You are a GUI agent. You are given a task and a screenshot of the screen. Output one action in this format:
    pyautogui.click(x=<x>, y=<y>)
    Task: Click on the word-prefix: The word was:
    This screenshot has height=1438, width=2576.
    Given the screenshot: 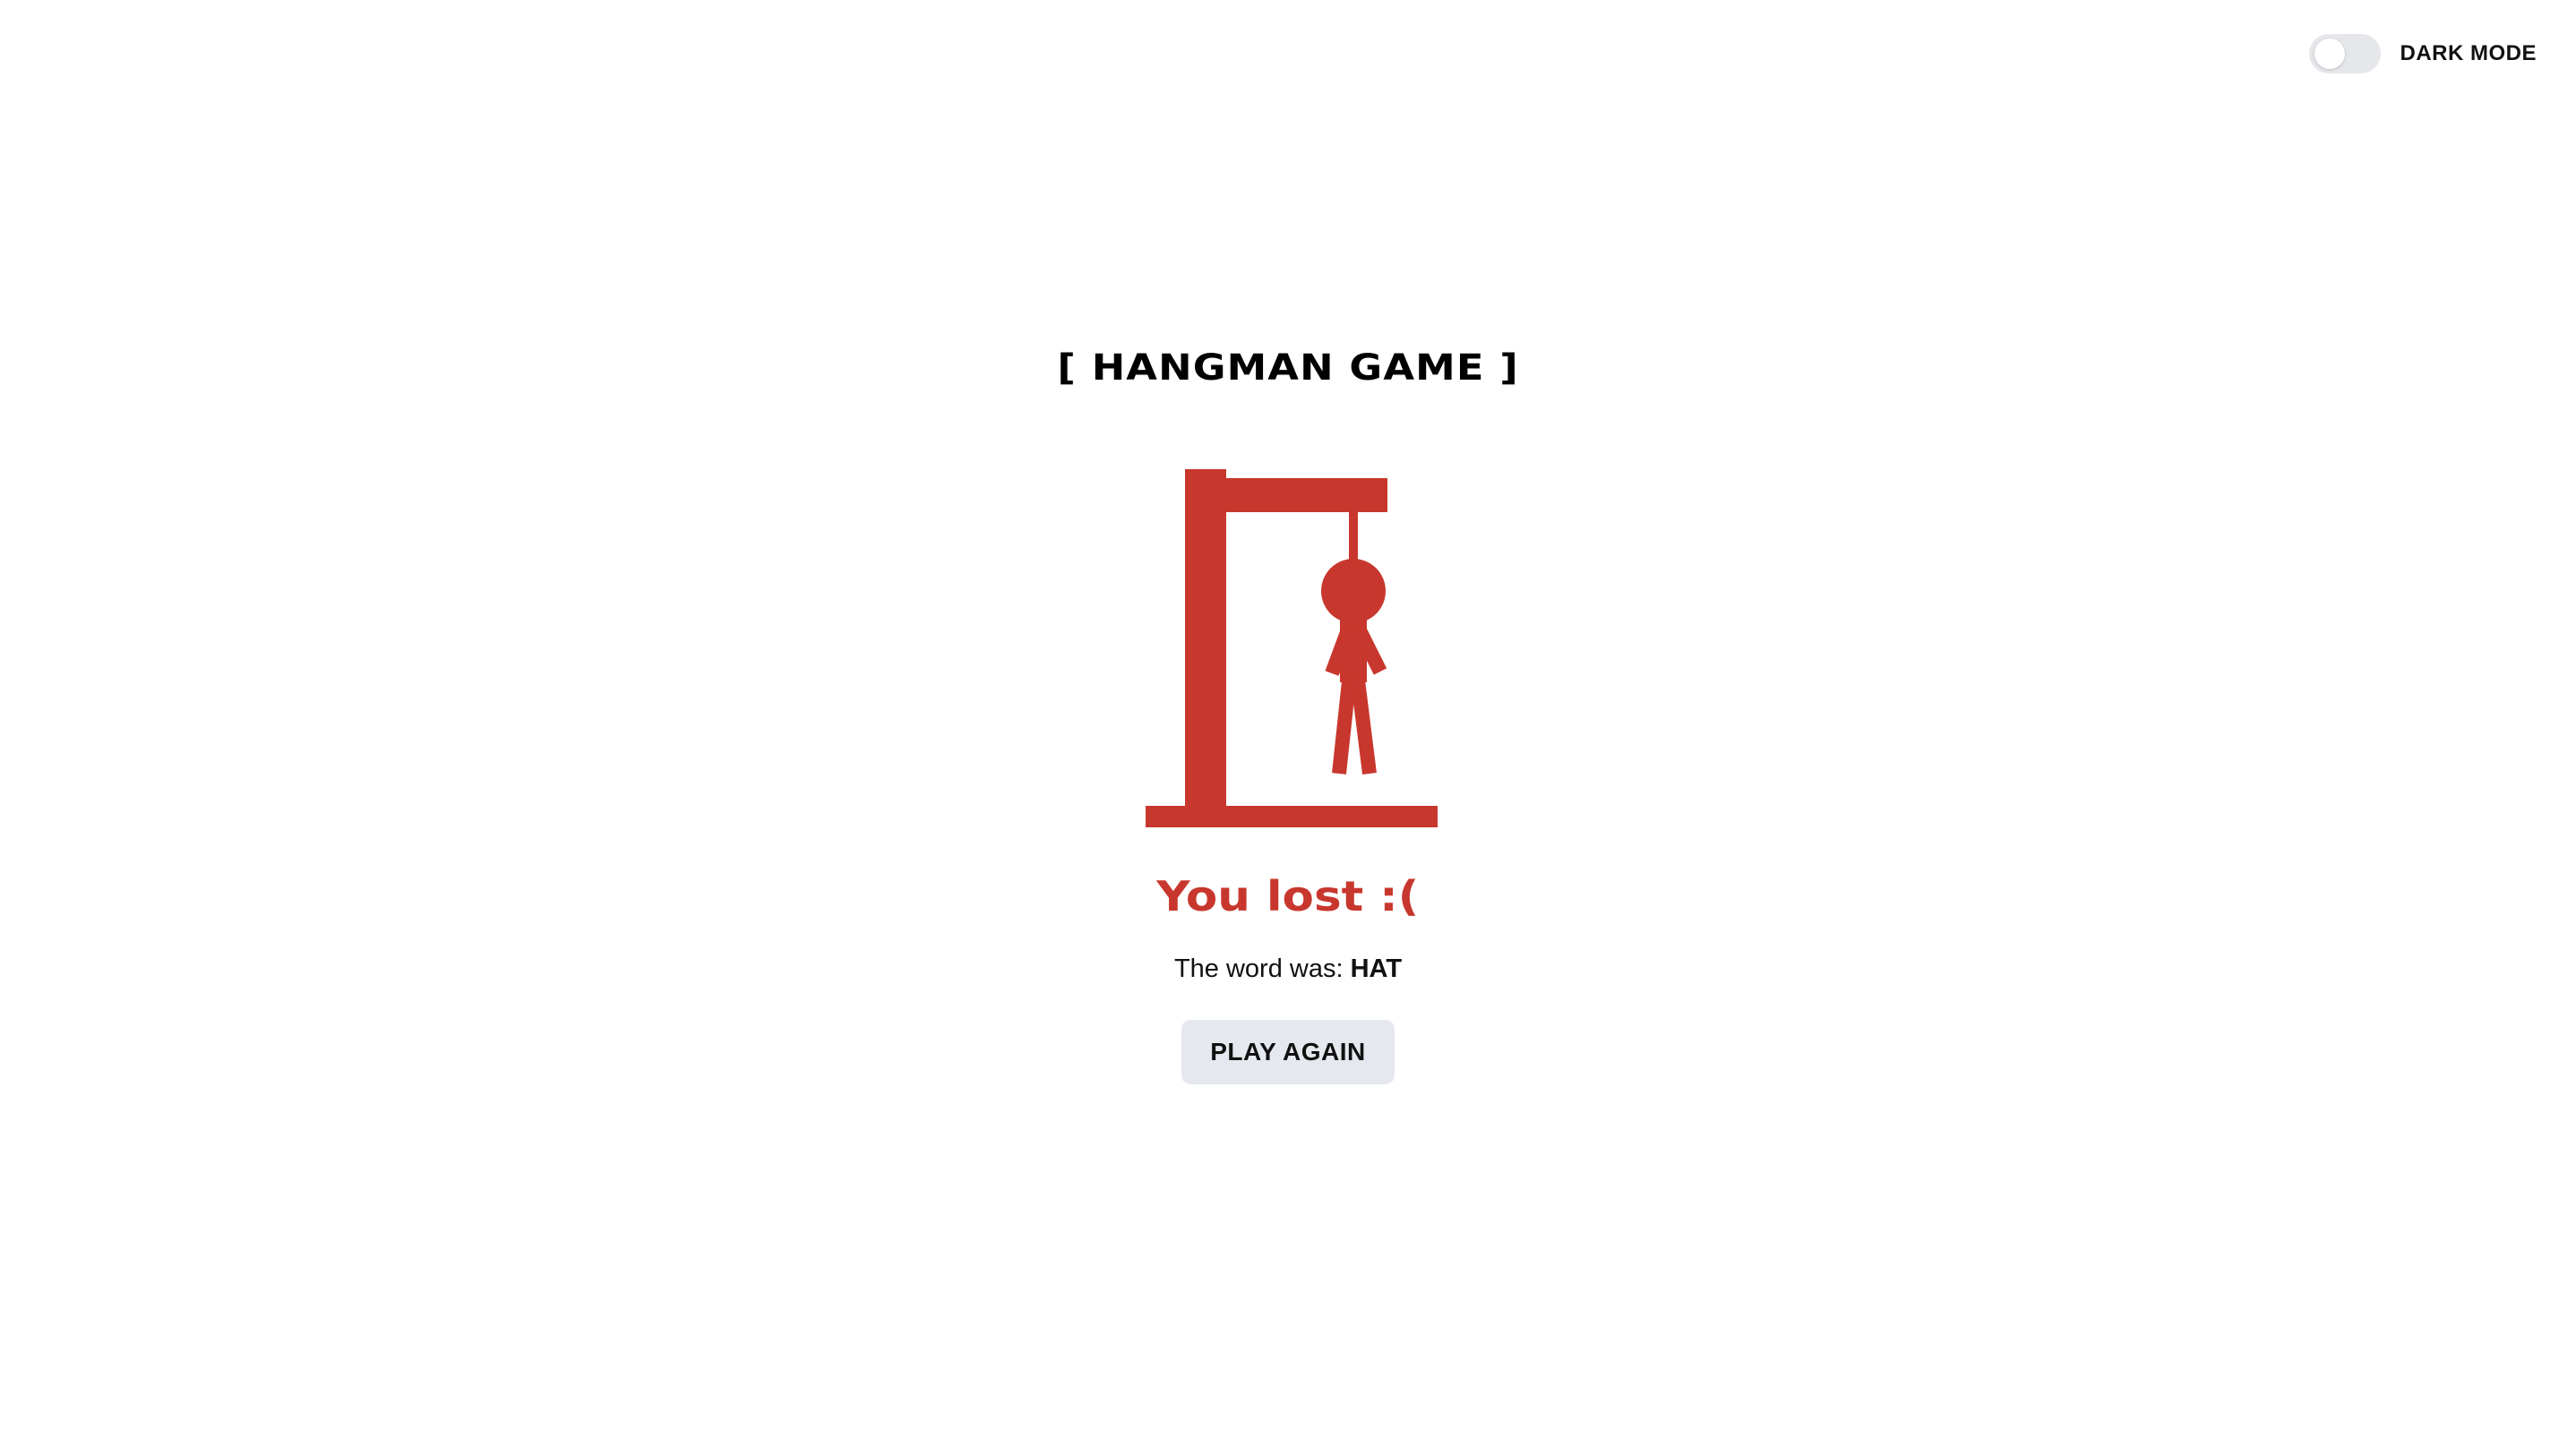 What is the action you would take?
    pyautogui.click(x=1258, y=968)
    